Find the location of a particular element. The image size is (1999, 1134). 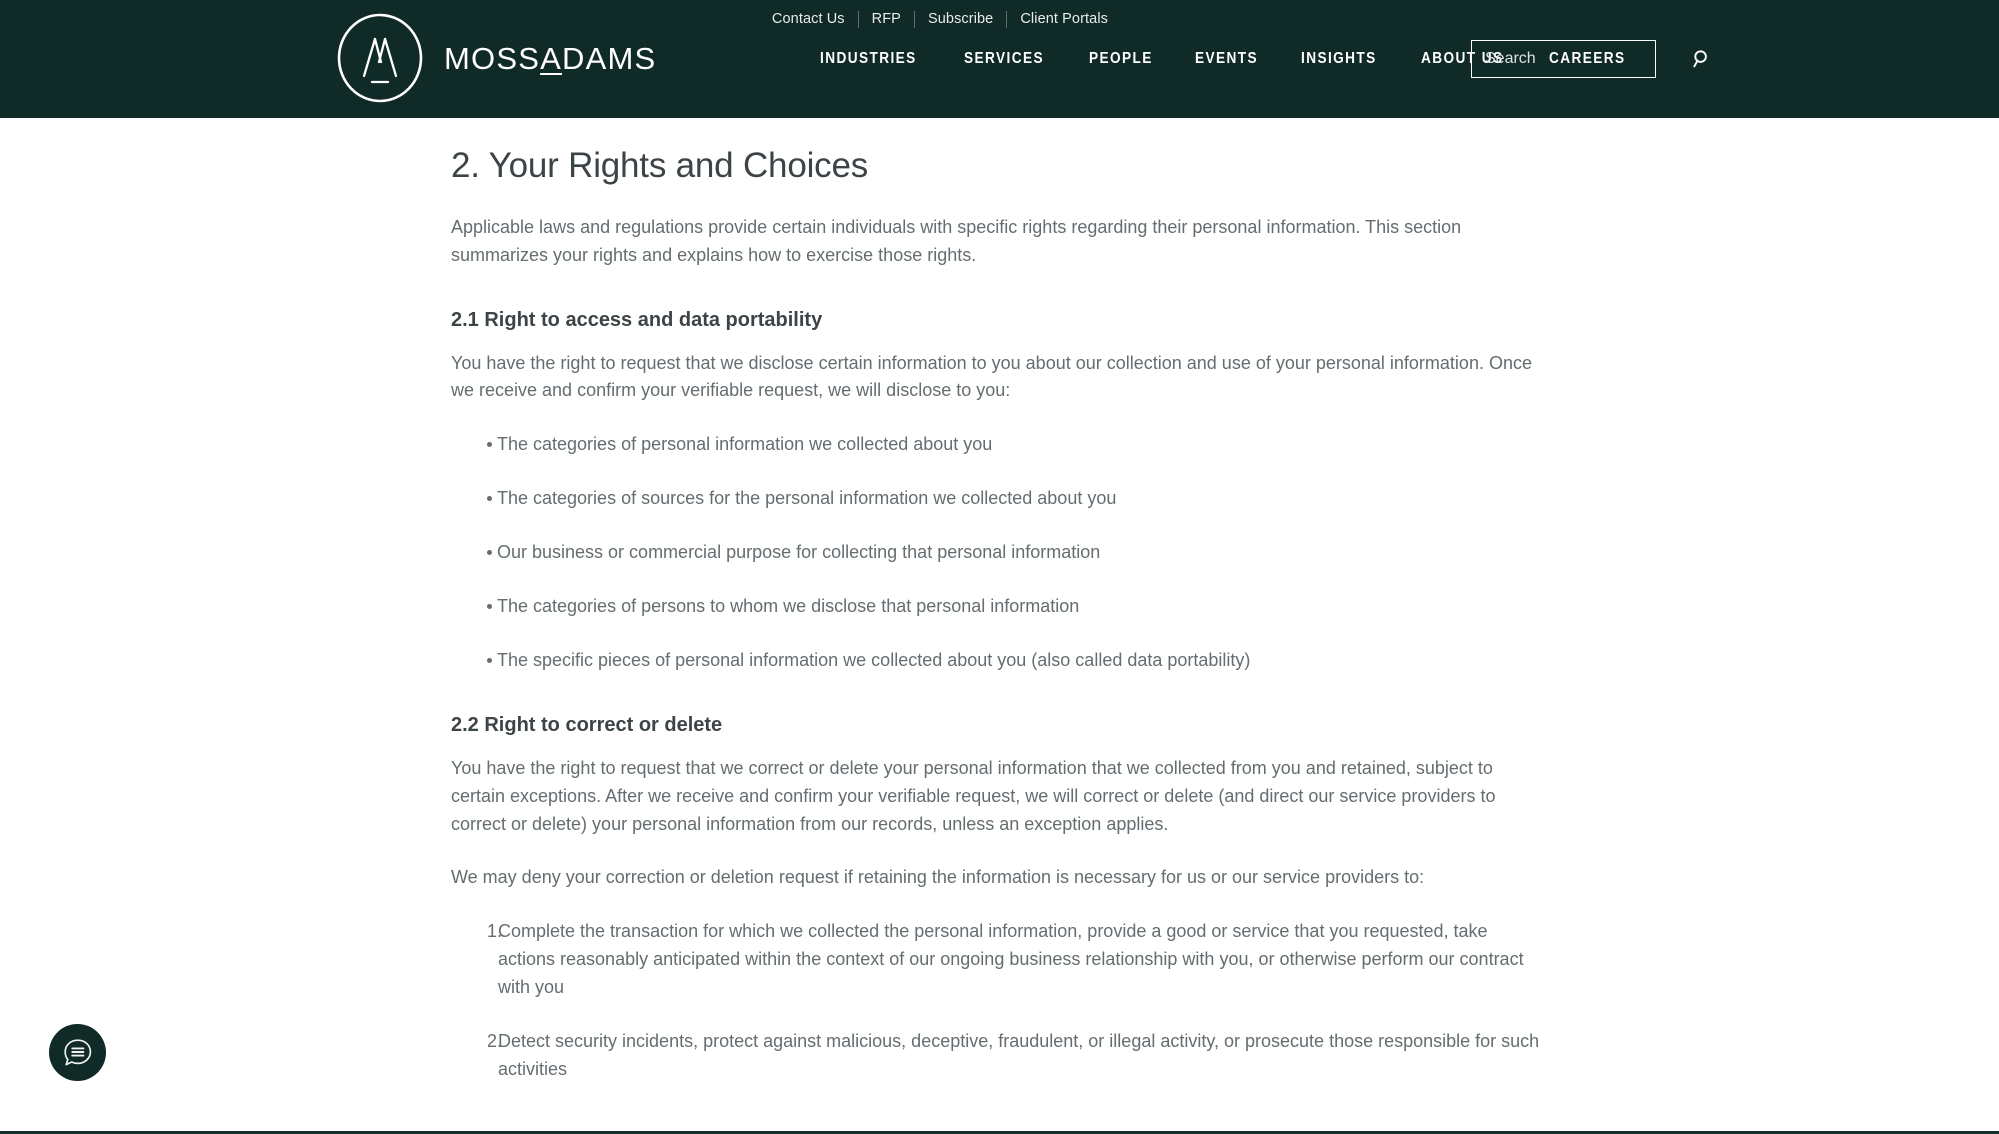

search-box is located at coordinates (1589, 59).